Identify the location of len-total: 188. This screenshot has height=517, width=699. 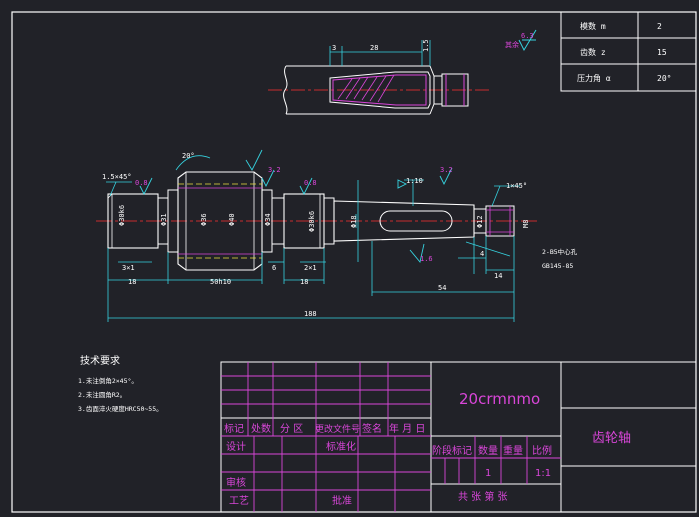
(310, 314).